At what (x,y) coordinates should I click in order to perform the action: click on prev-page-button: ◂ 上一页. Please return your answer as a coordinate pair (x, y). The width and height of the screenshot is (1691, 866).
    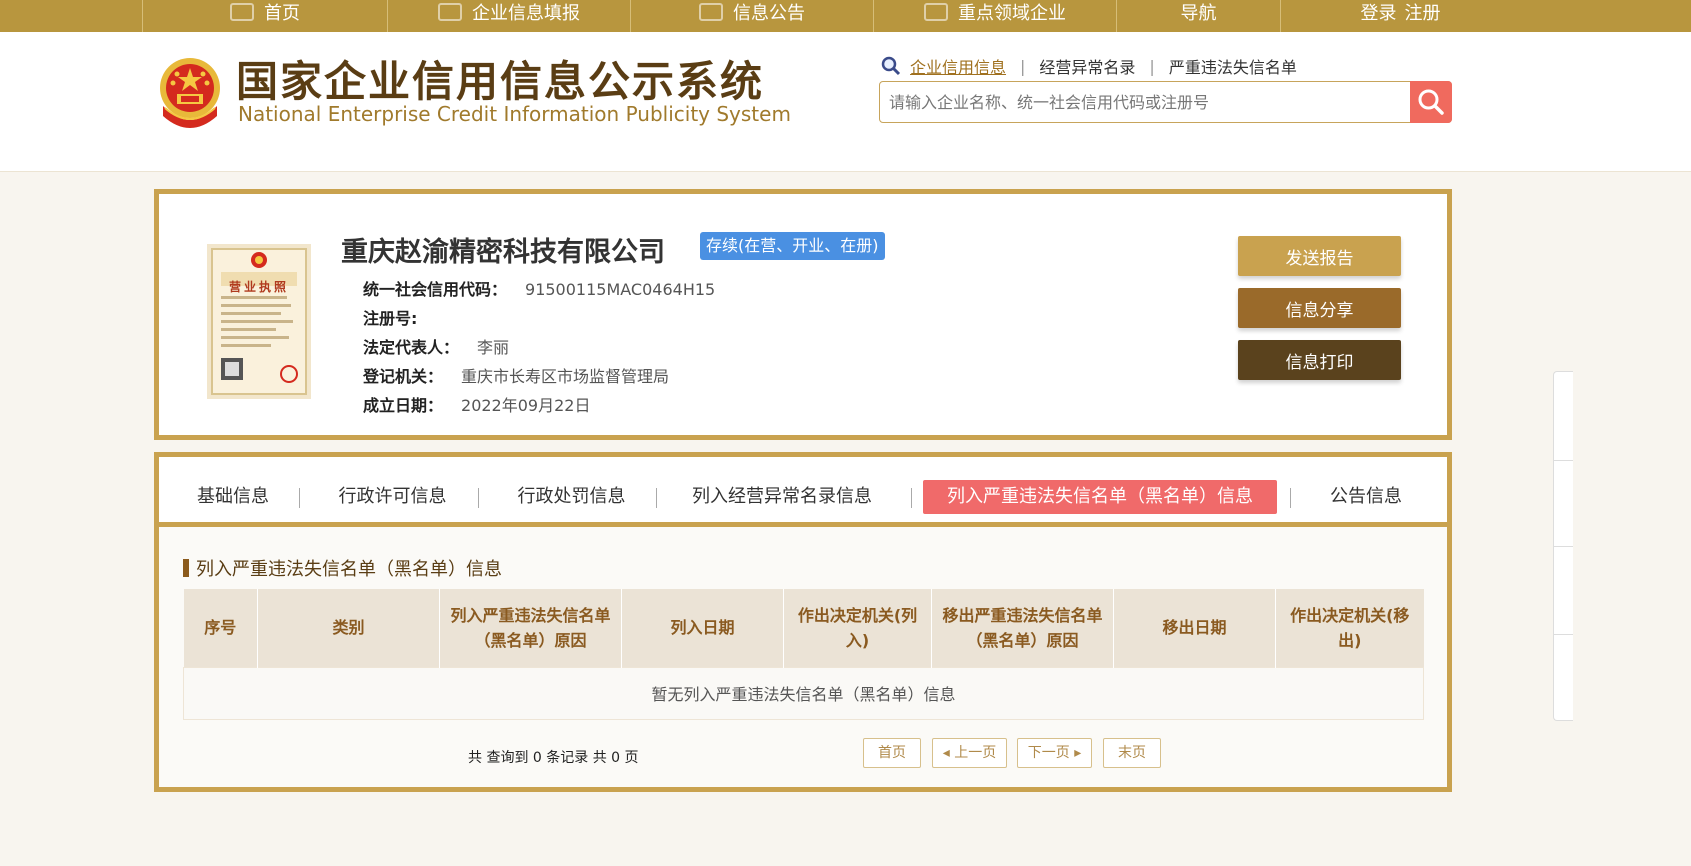
    Looking at the image, I should click on (969, 753).